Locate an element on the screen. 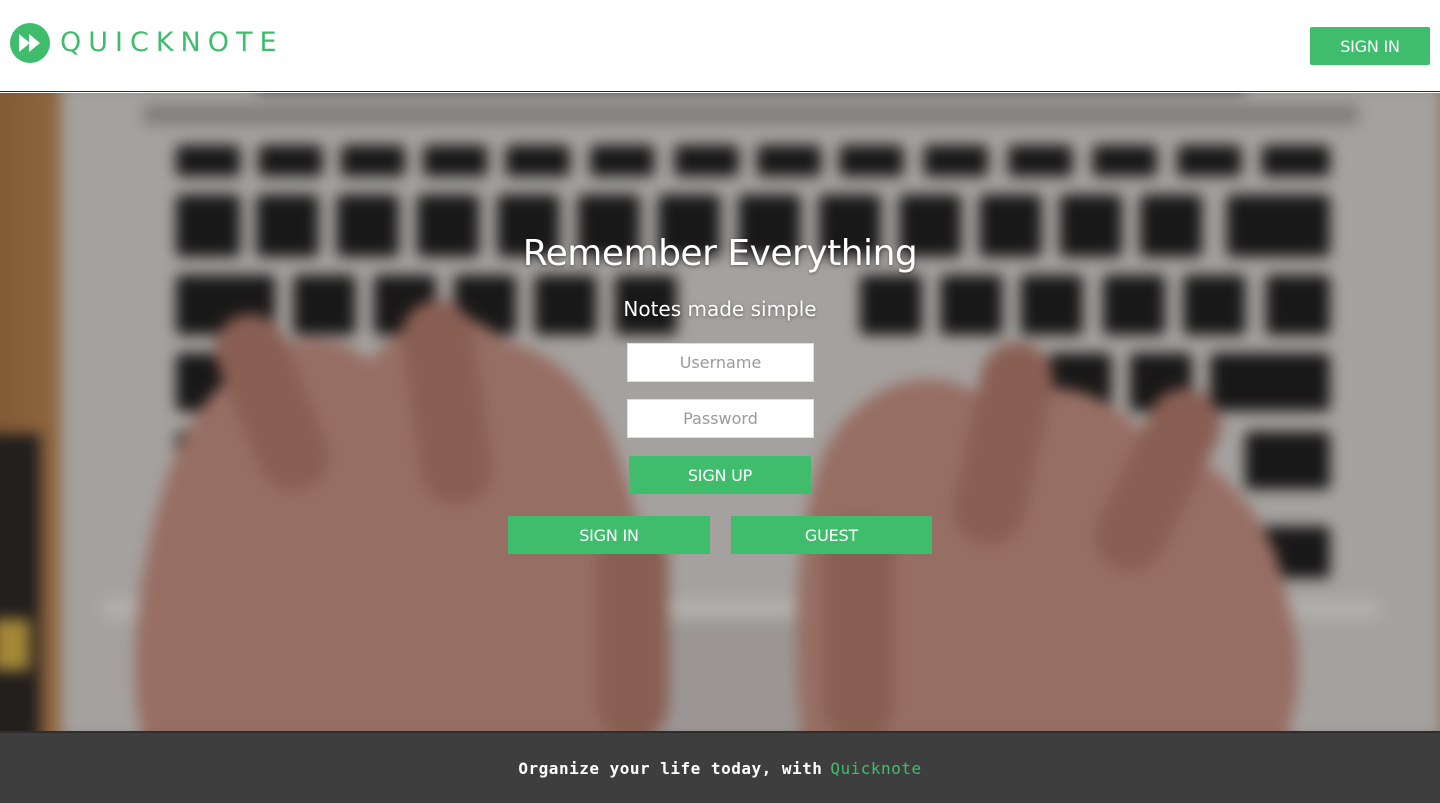  top-nav: QUICKNOTE SIGN IN is located at coordinates (720, 46).